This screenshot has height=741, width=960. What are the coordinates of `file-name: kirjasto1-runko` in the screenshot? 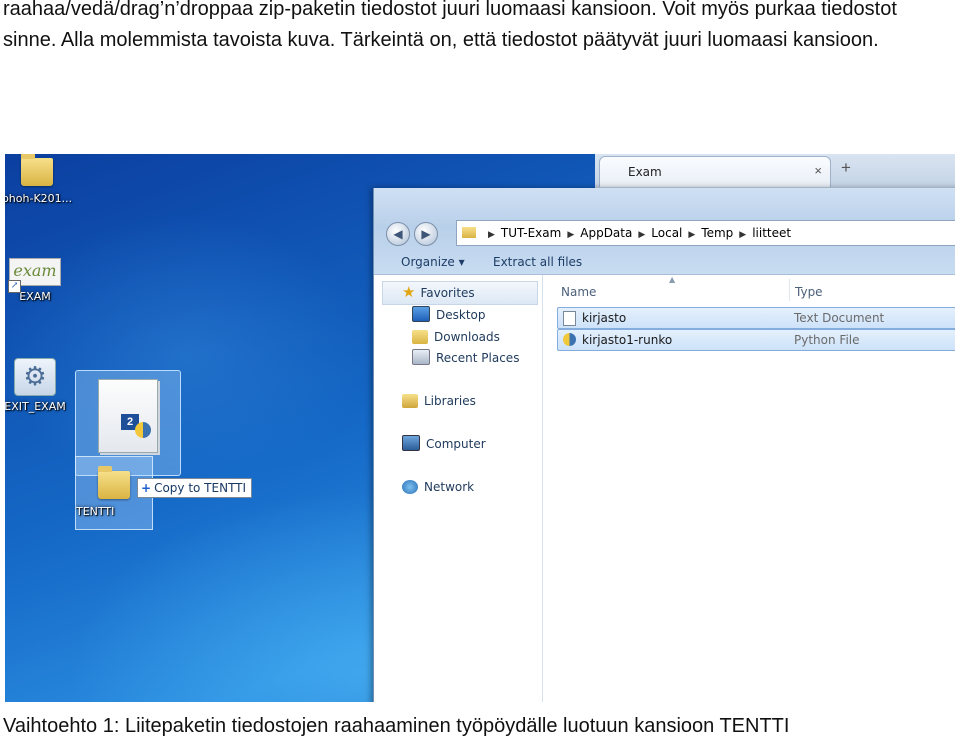 It's located at (627, 340).